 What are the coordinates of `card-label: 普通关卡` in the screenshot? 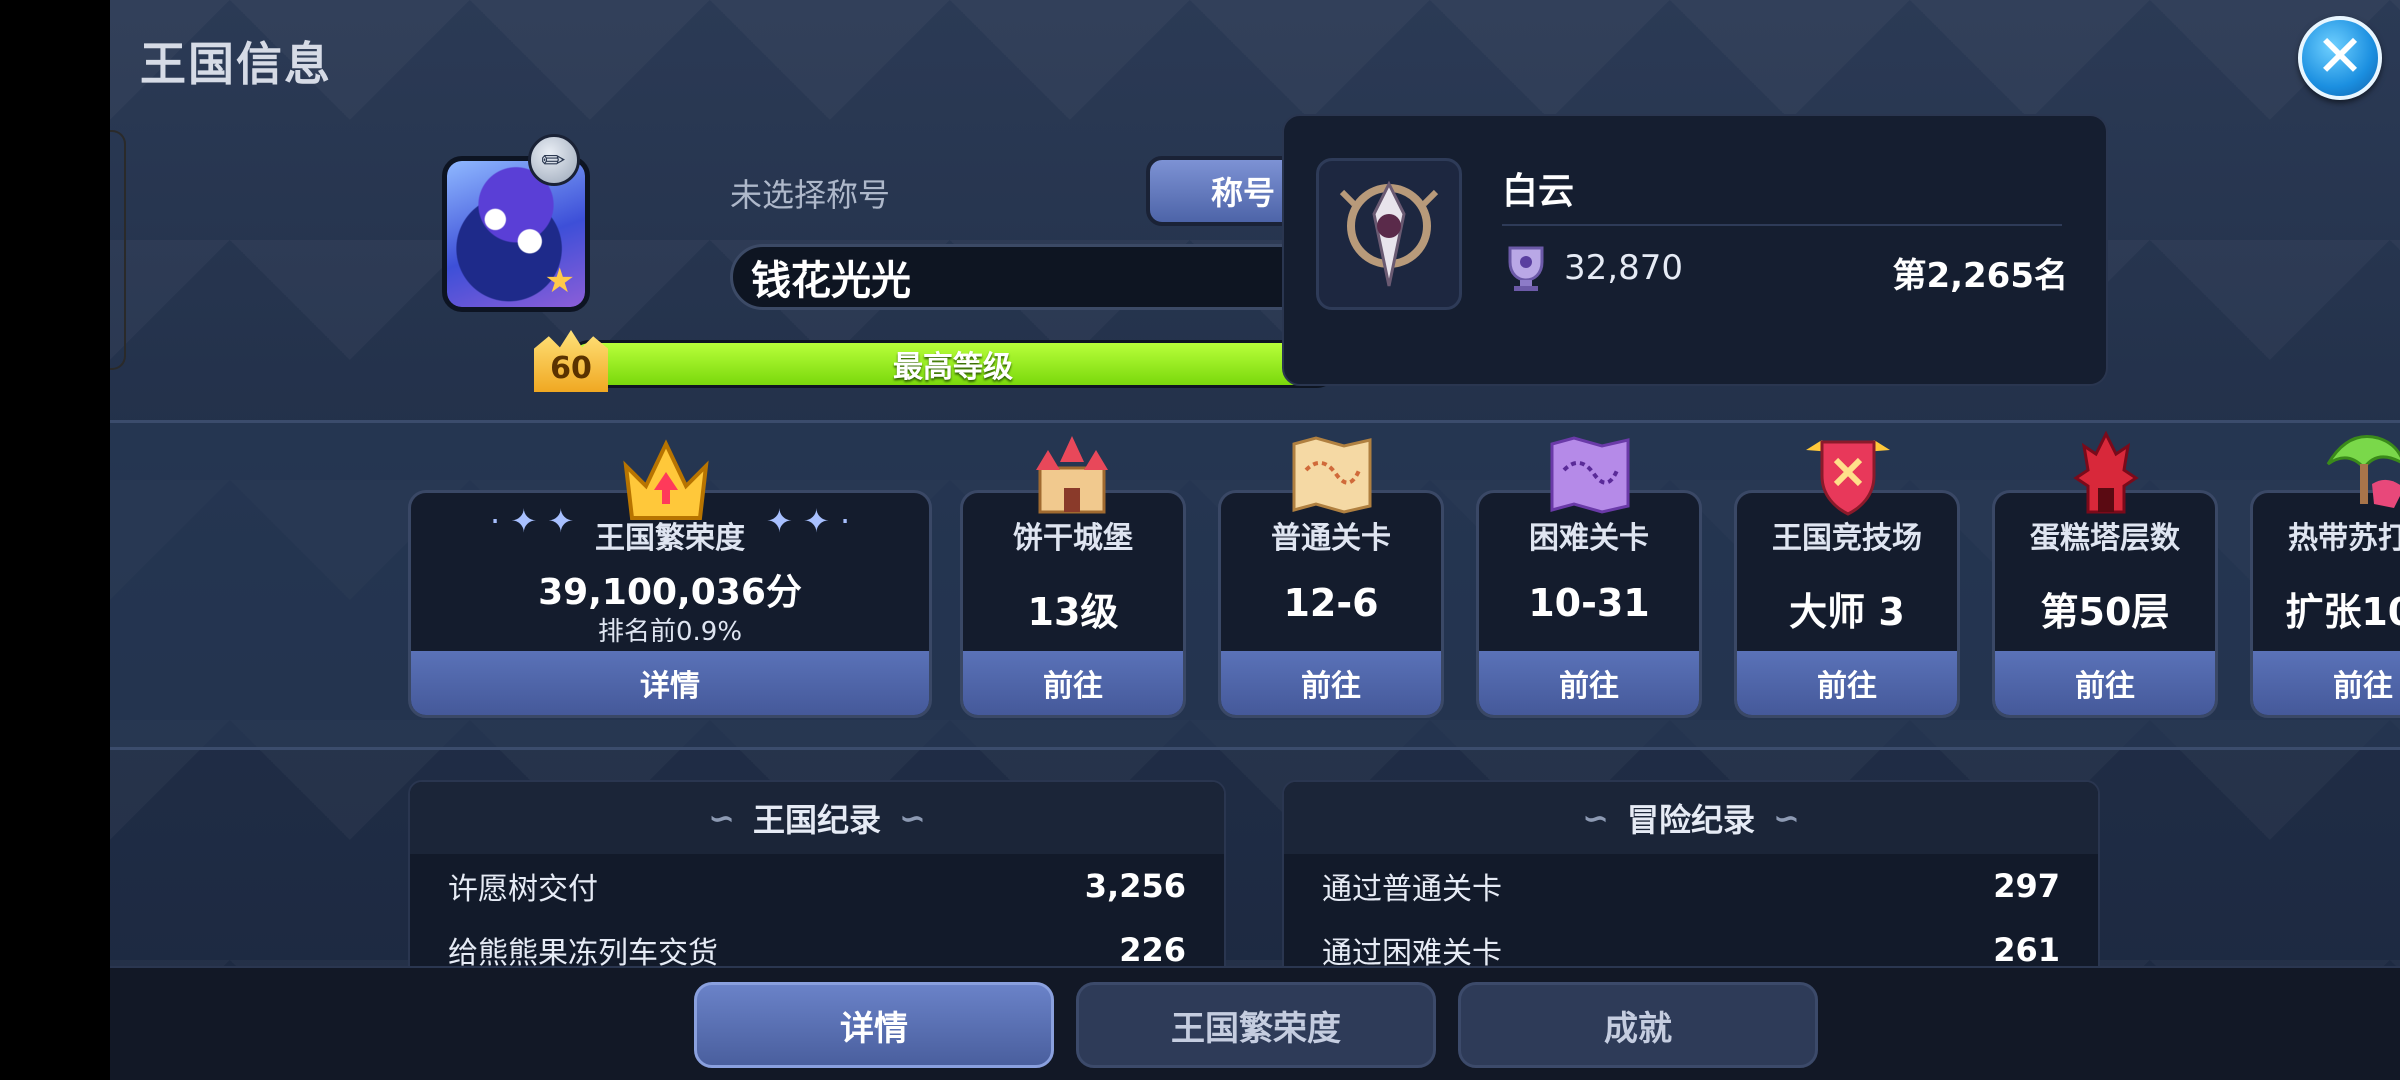 It's located at (1331, 538).